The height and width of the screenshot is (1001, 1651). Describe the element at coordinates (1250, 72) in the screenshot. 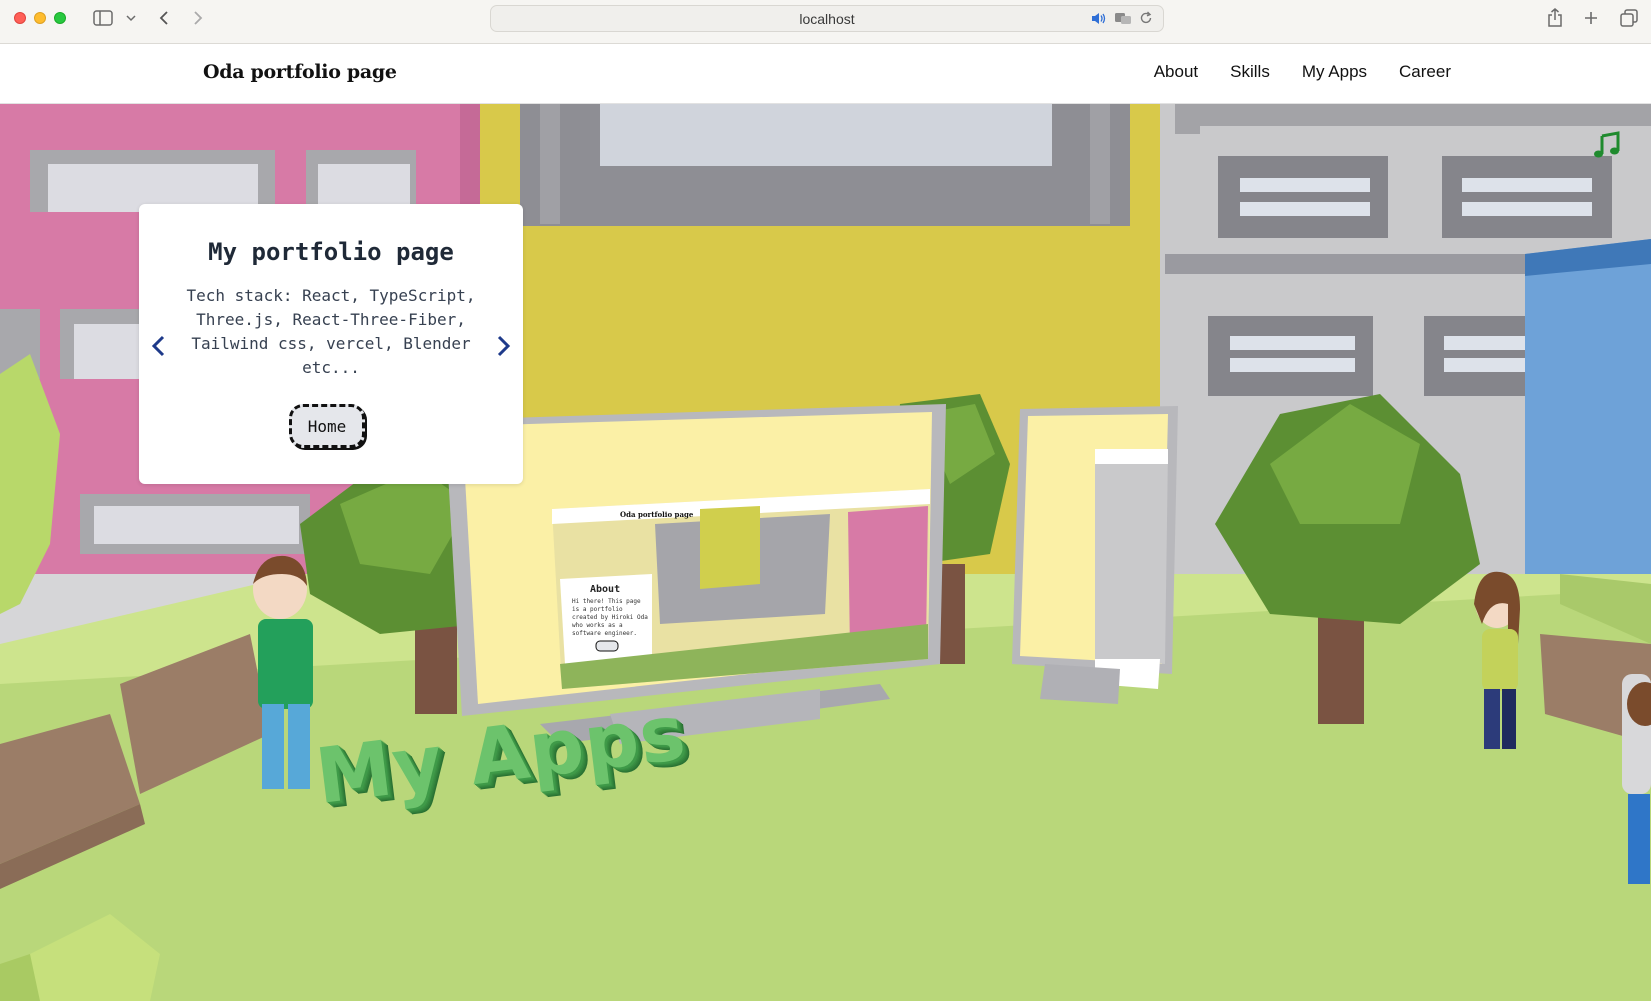

I see `nav-link-skills: Skills` at that location.